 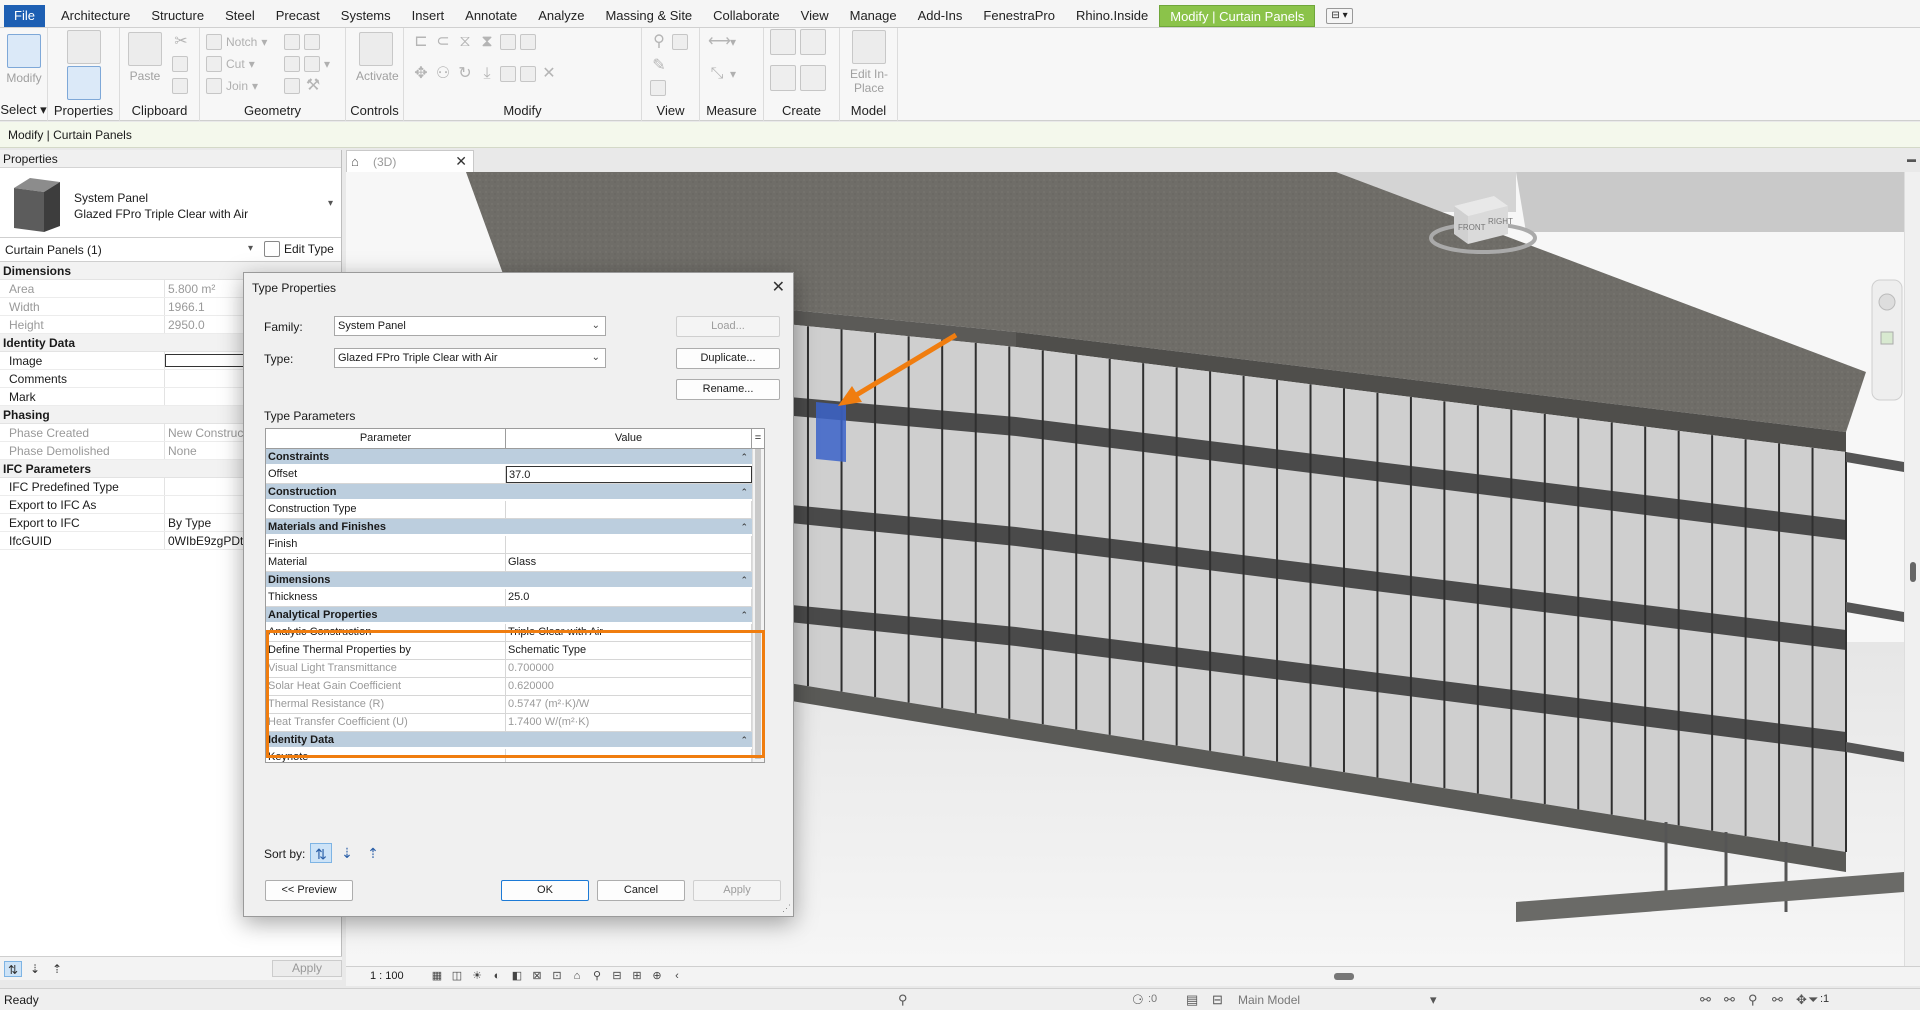 I want to click on tab-view: View, so click(x=815, y=16).